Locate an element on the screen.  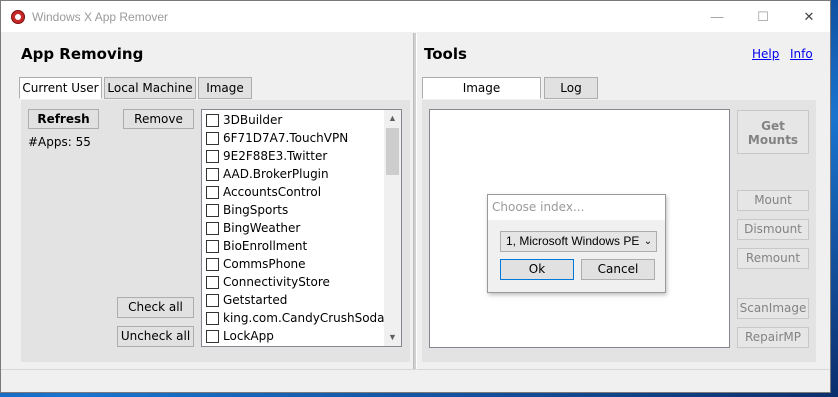
app-name: BingSports is located at coordinates (256, 210).